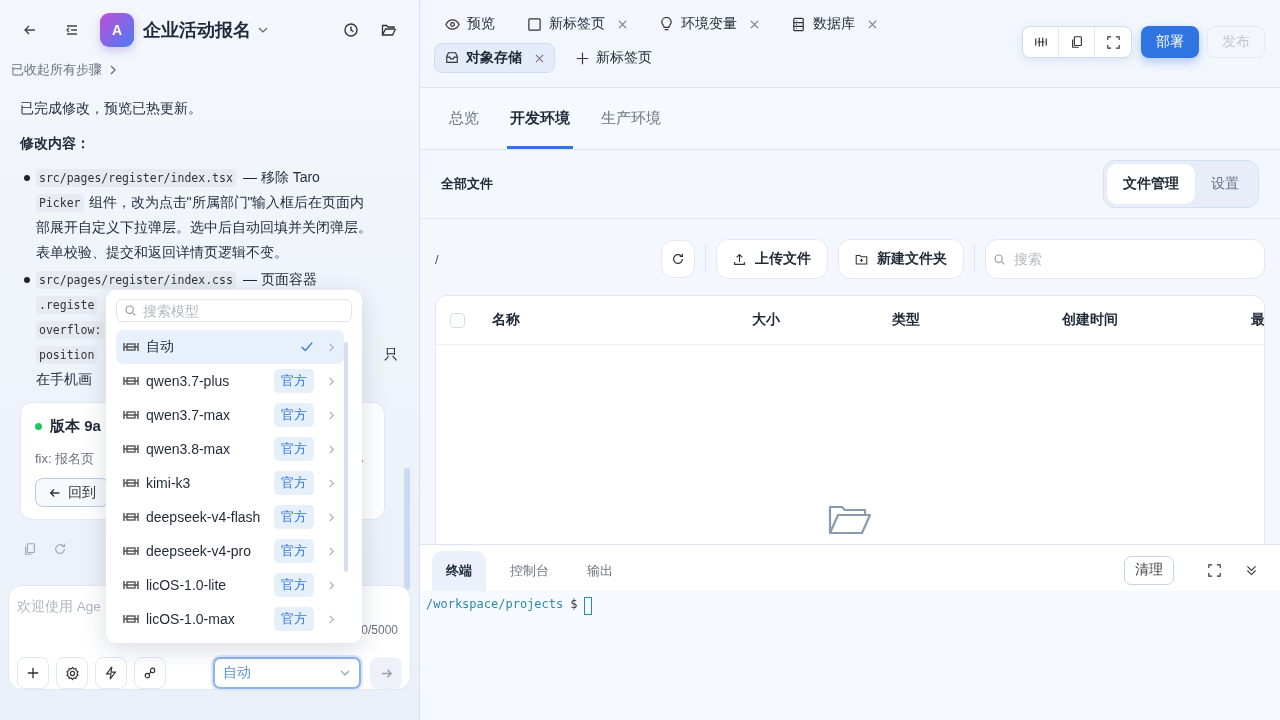  I want to click on column-header: 大小, so click(766, 320).